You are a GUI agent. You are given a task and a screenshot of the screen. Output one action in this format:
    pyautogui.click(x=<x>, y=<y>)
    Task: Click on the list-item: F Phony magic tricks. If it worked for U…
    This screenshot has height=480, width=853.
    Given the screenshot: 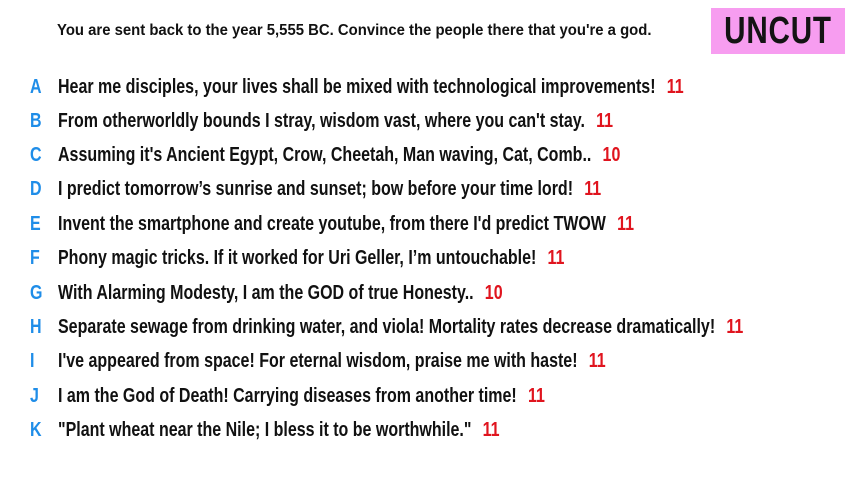 What is the action you would take?
    pyautogui.click(x=426, y=258)
    